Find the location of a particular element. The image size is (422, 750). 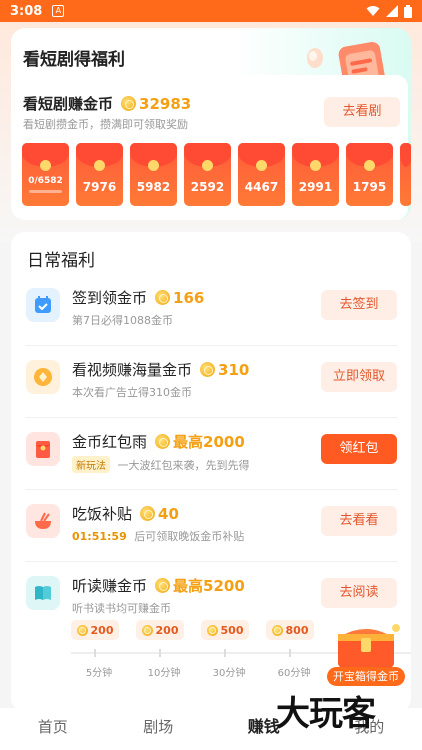

battery-icon is located at coordinates (408, 11).